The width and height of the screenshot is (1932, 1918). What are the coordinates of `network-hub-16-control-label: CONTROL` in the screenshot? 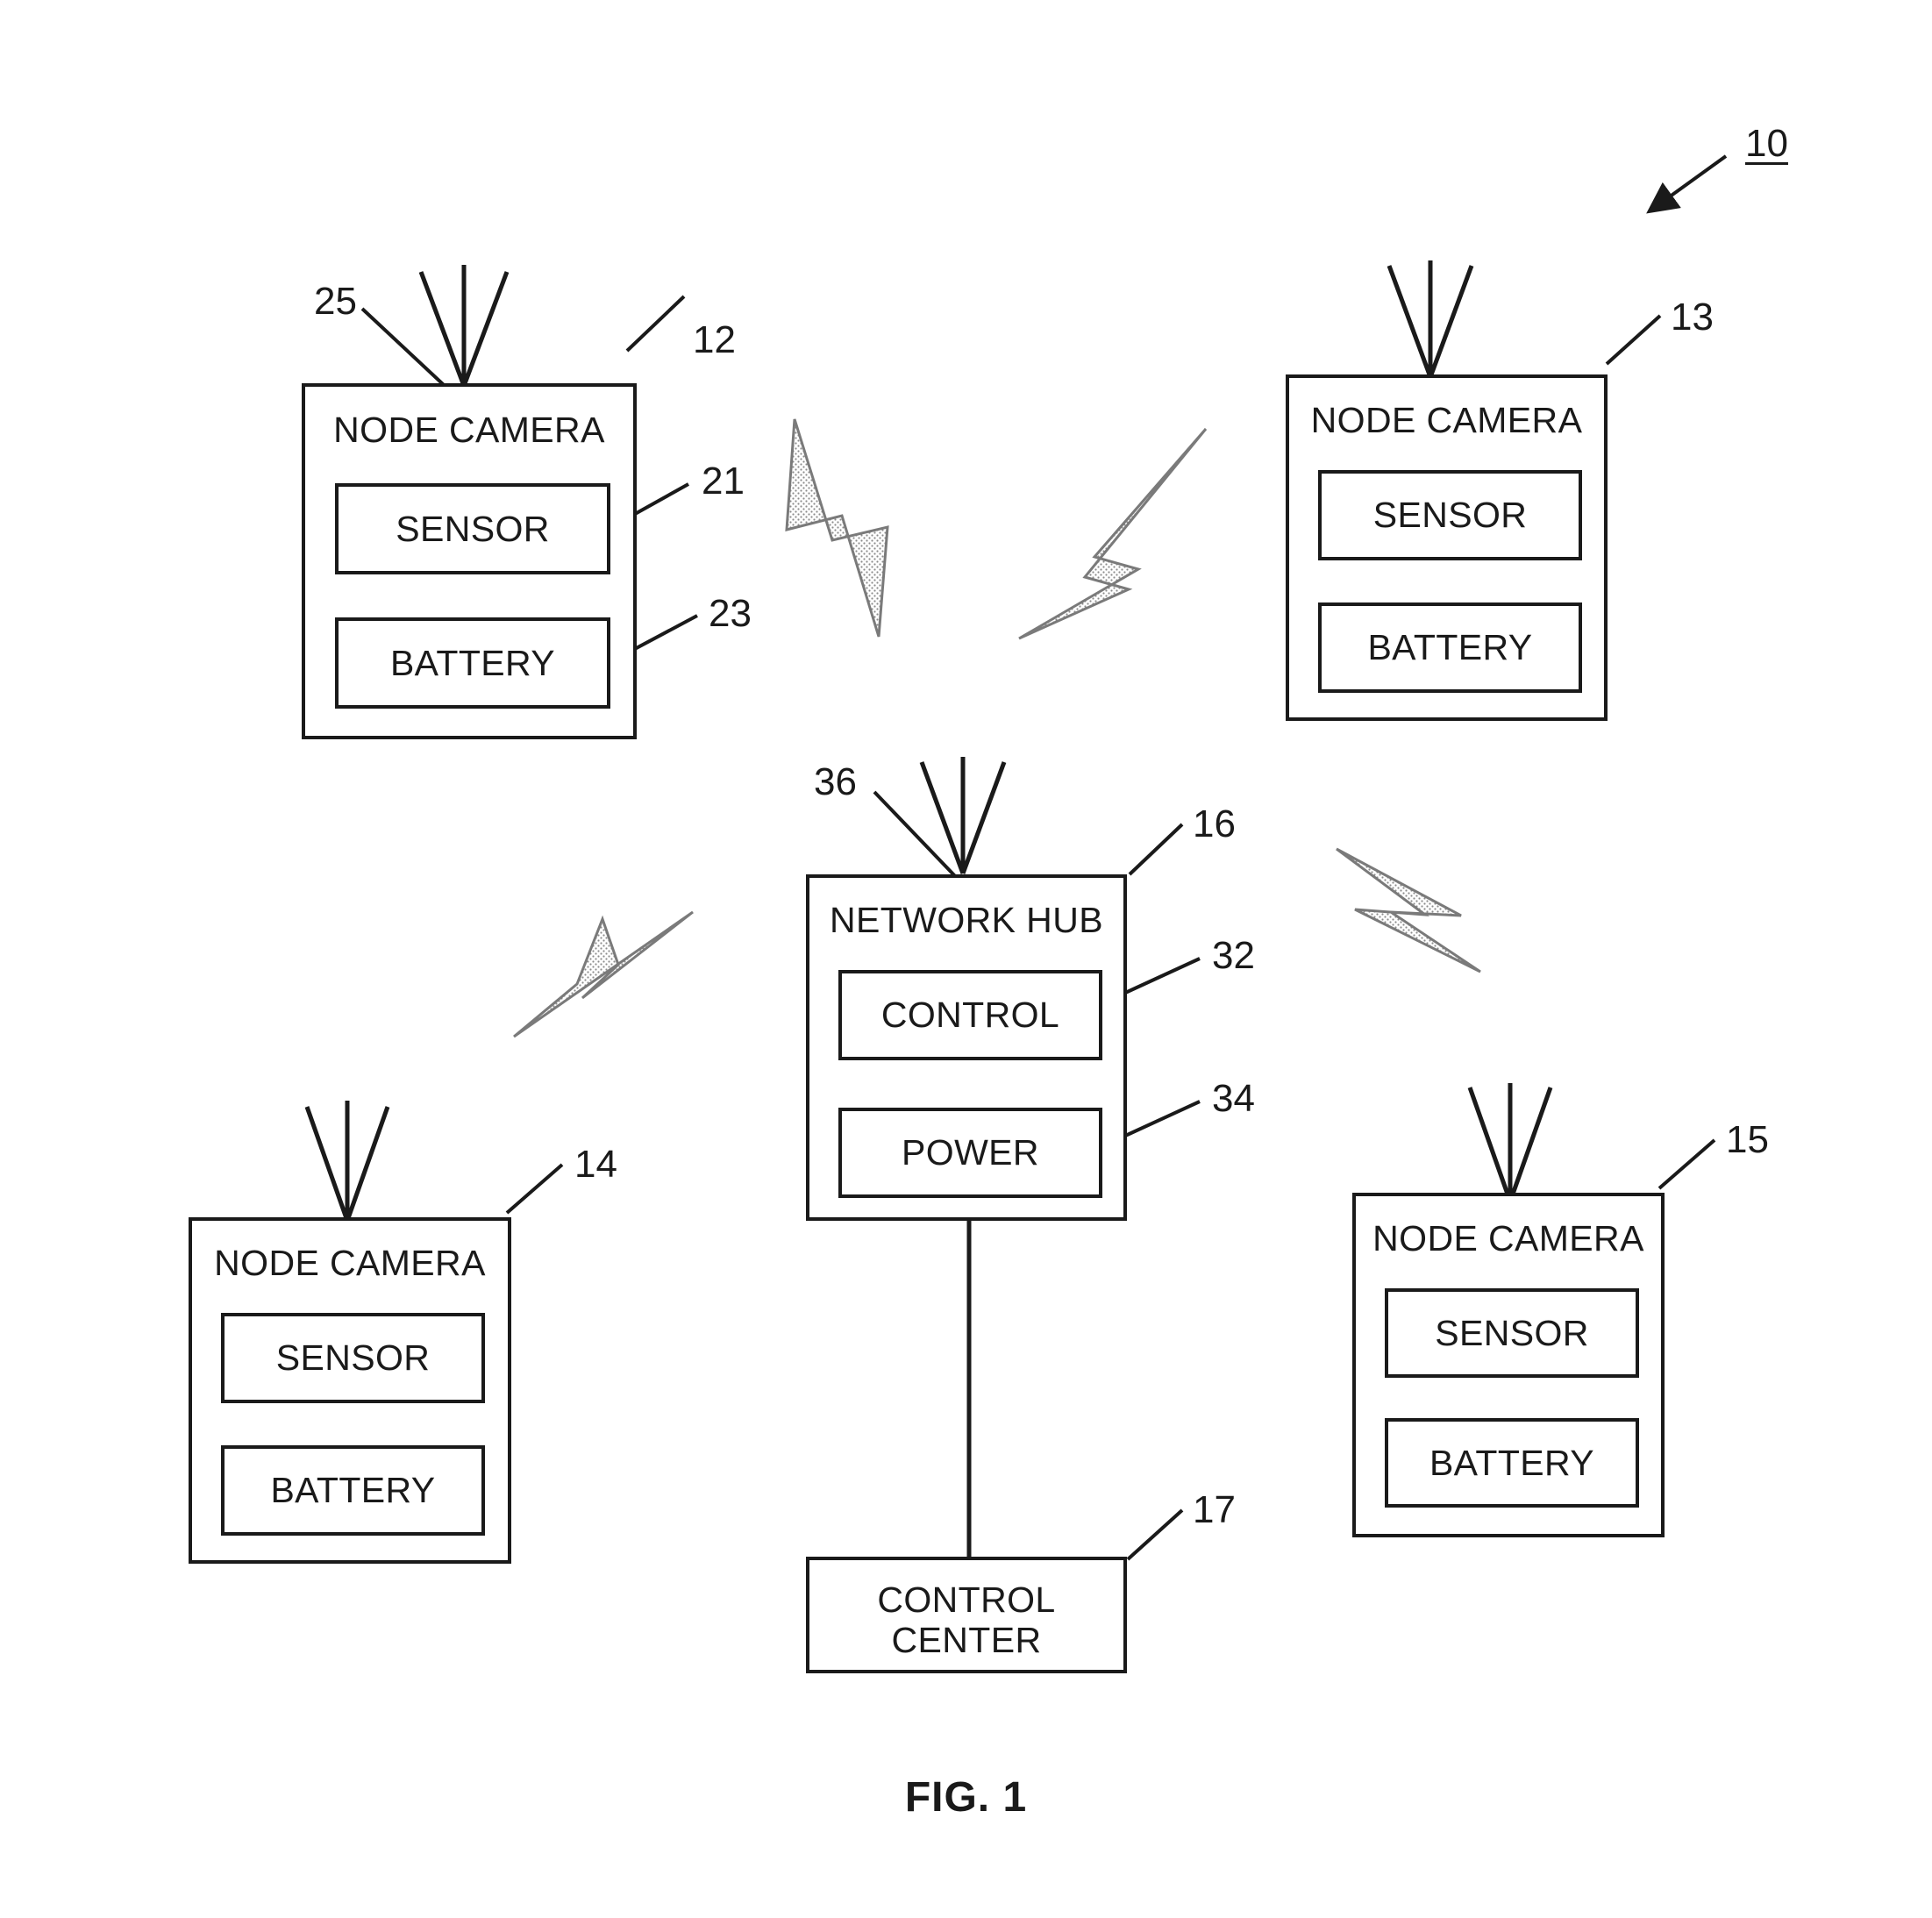 It's located at (970, 1015).